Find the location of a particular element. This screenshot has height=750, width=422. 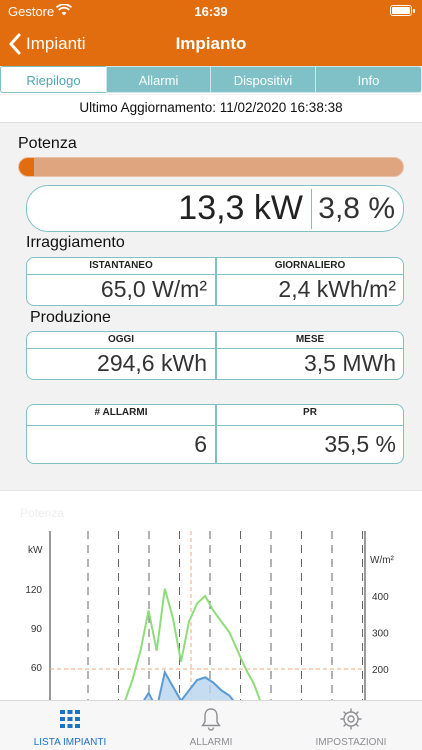

oggi-value: 294,6 kWh is located at coordinates (152, 363).